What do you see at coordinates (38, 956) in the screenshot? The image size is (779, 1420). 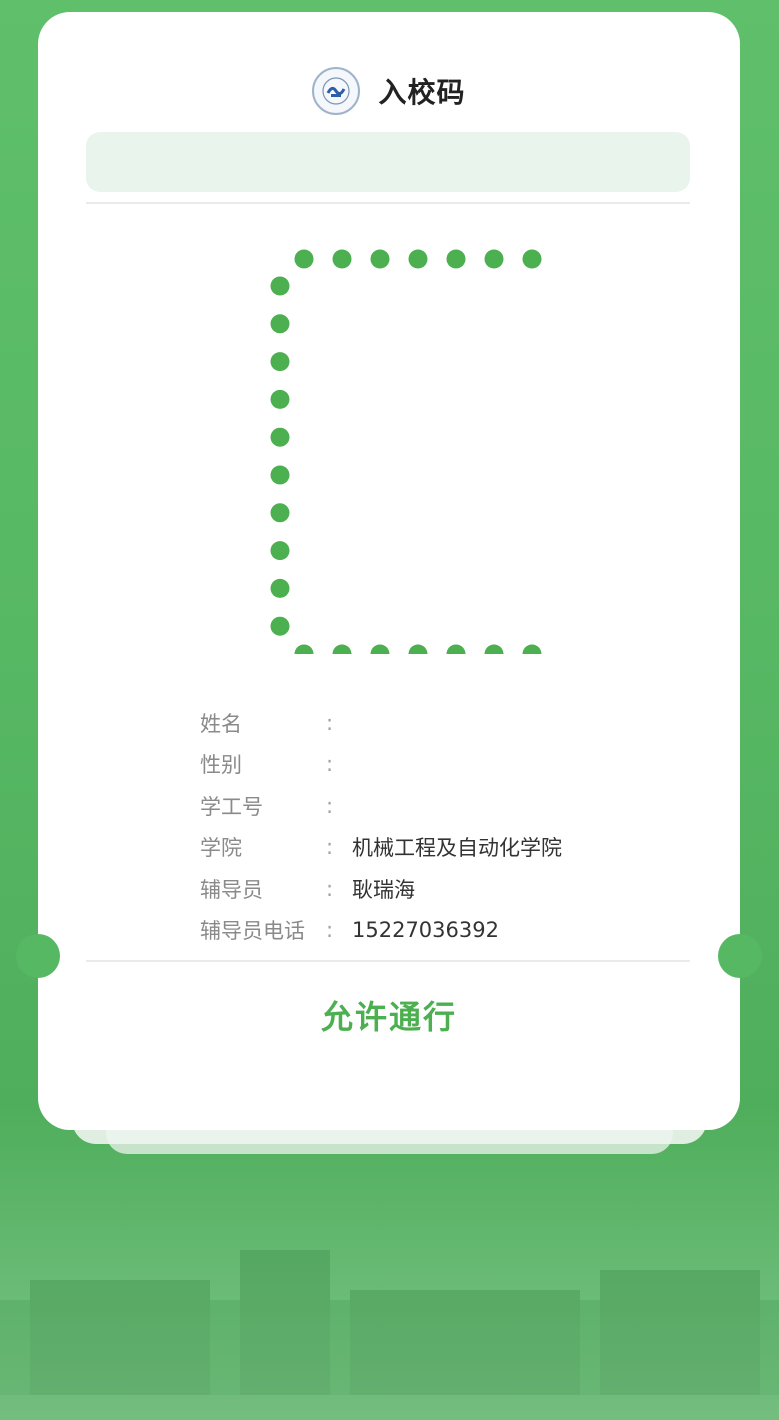 I see `ticket-notch-left` at bounding box center [38, 956].